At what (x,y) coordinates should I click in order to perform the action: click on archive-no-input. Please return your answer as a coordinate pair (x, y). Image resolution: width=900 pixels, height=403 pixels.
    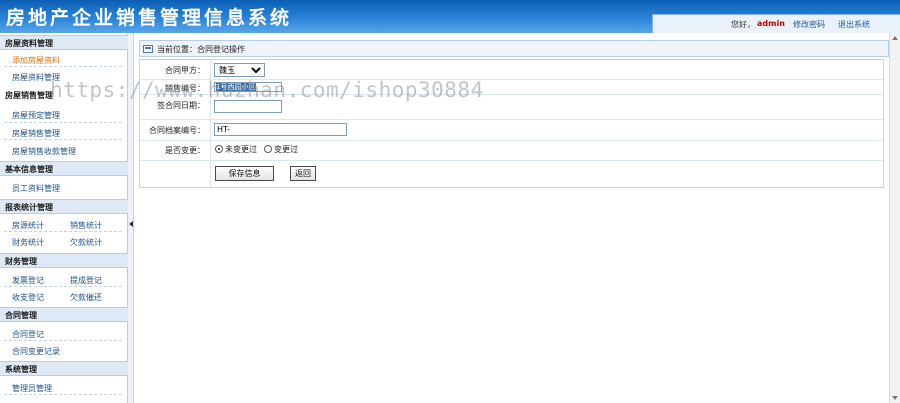
    Looking at the image, I should click on (280, 129).